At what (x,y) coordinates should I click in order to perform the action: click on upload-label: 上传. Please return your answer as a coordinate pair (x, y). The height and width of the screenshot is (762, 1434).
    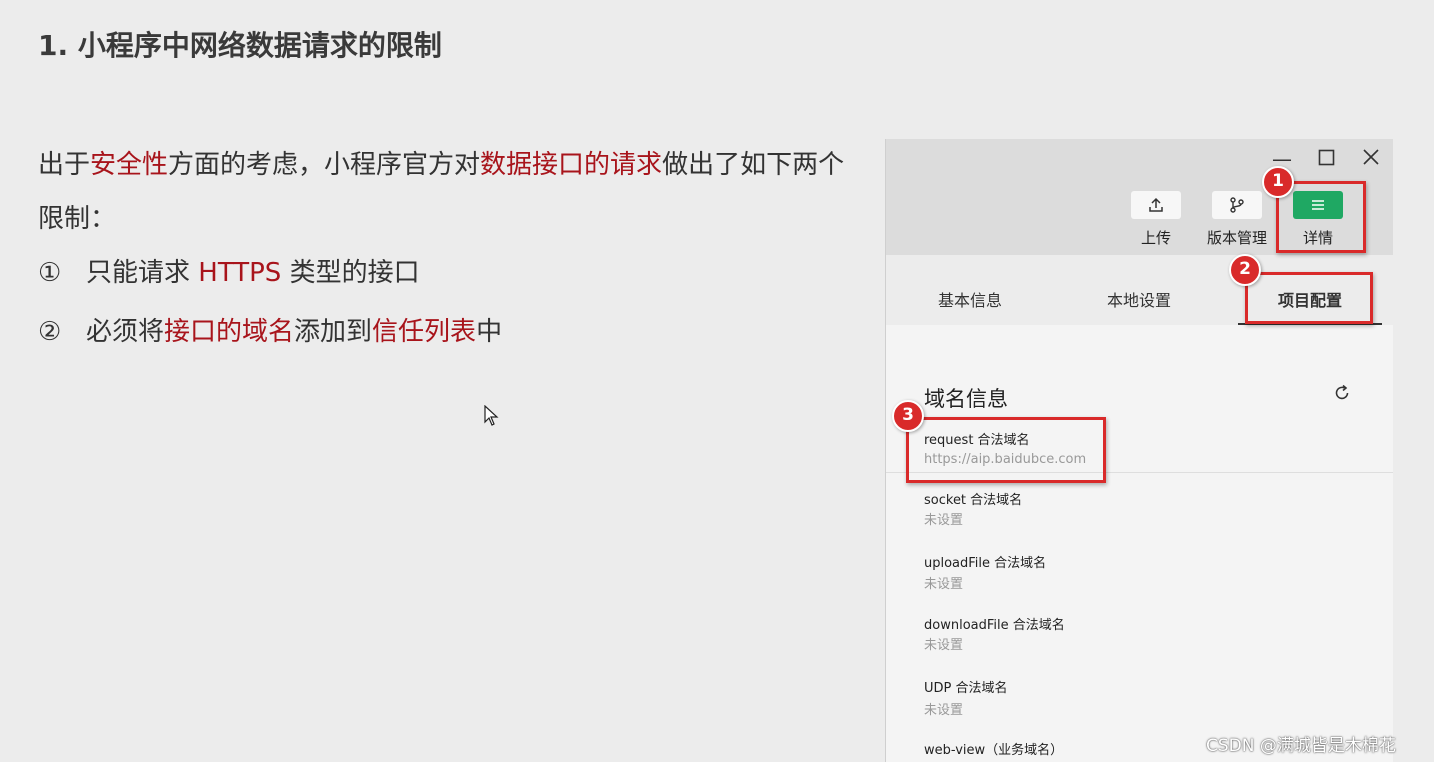
    Looking at the image, I should click on (1155, 238).